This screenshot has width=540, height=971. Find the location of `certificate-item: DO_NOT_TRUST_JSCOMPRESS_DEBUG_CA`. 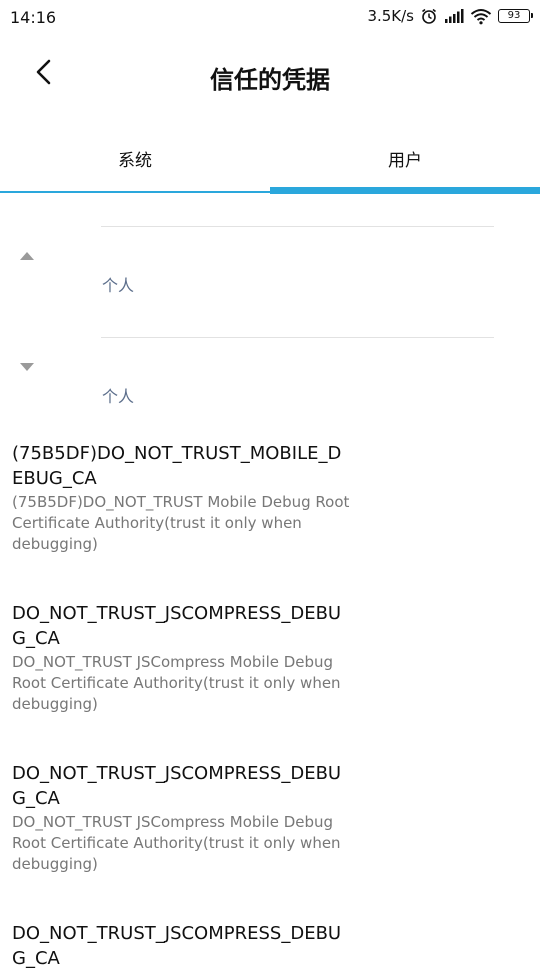

certificate-item: DO_NOT_TRUST_JSCOMPRESS_DEBUG_CA is located at coordinates (182, 946).